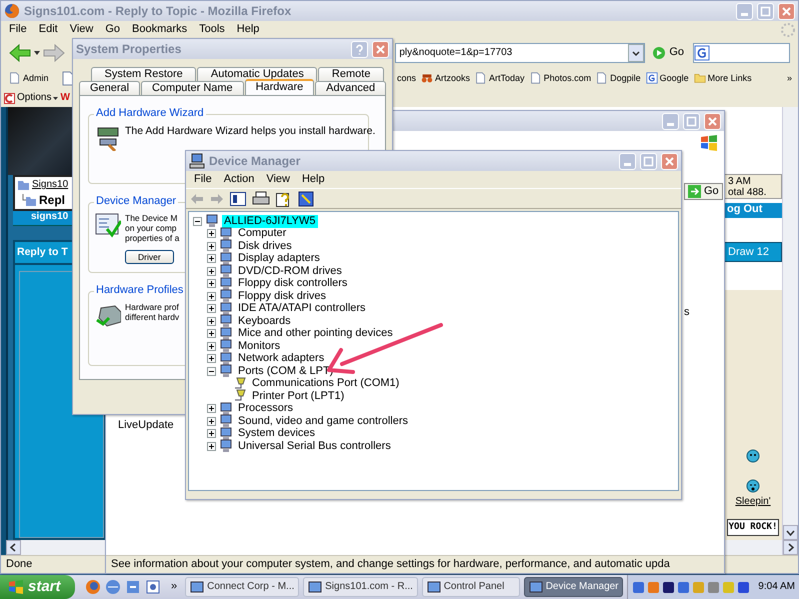 The image size is (799, 599). I want to click on bookmark-link: Google, so click(667, 78).